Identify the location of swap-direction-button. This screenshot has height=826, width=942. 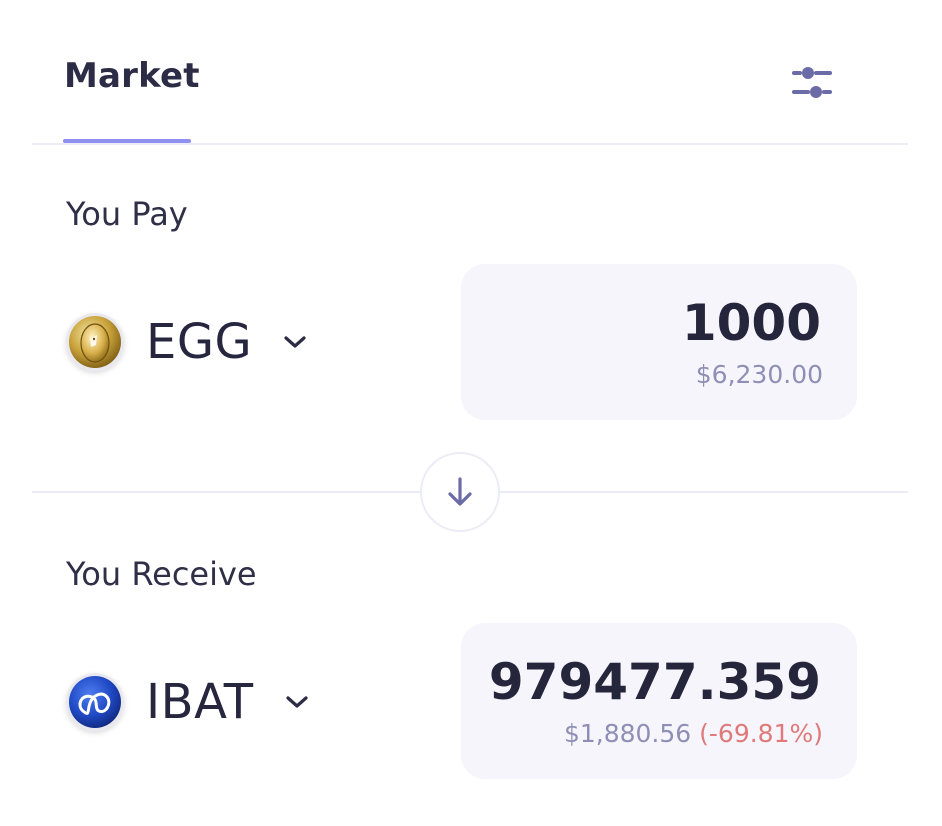
(460, 492).